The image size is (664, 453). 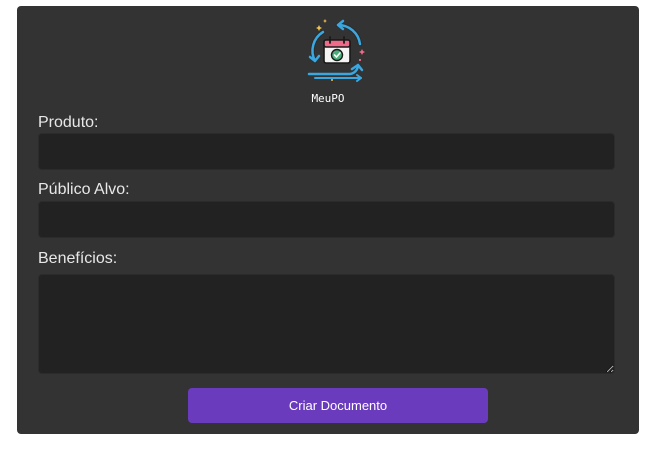 What do you see at coordinates (338, 405) in the screenshot?
I see `create-document-button: Criar Documento` at bounding box center [338, 405].